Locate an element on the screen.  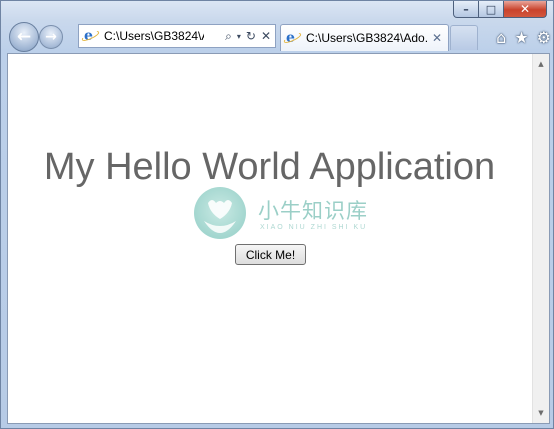
home-icon: ⌂ is located at coordinates (501, 37).